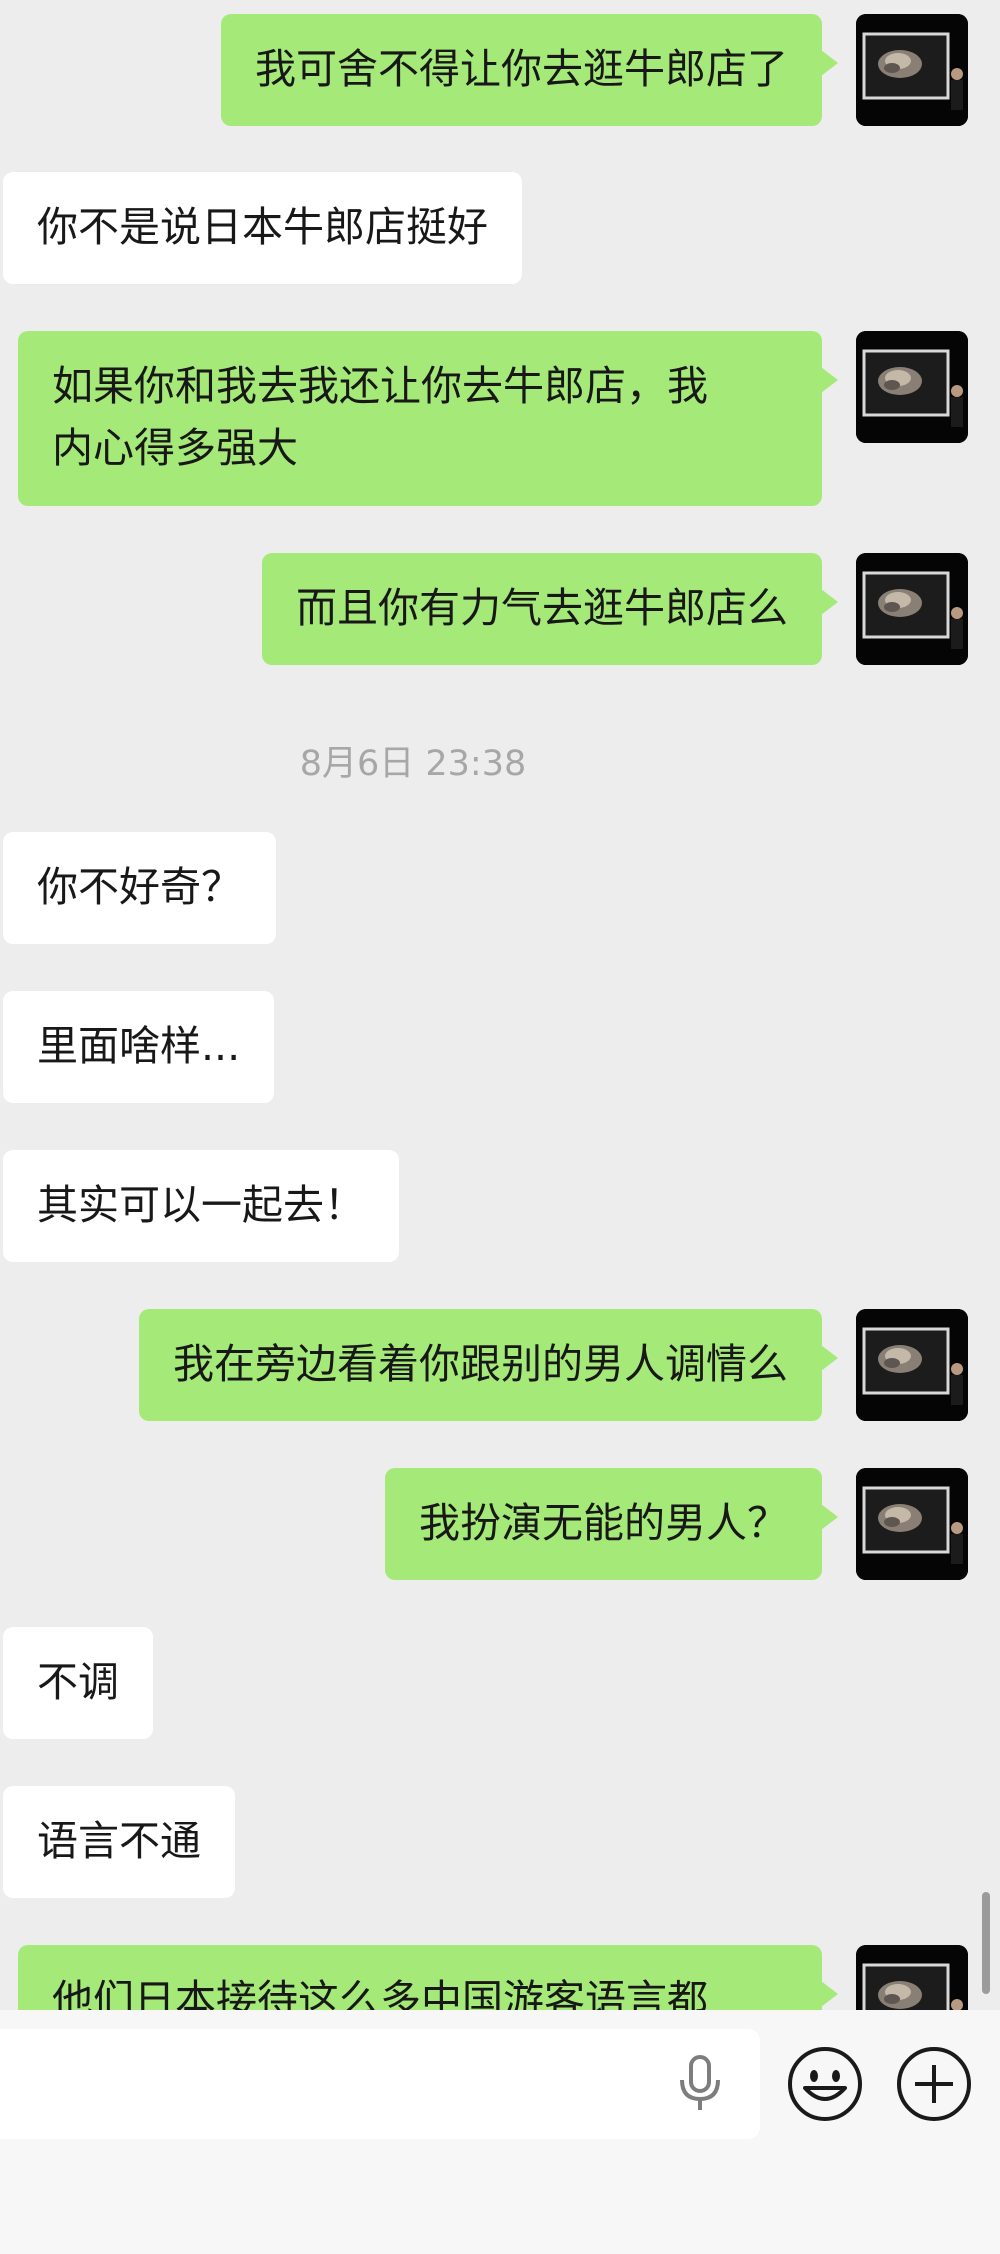 Image resolution: width=1000 pixels, height=2254 pixels. What do you see at coordinates (428, 418) in the screenshot?
I see `message-bubble-outgoing: 如果你和我去我还让你去牛郎店，我 内心得多强大` at bounding box center [428, 418].